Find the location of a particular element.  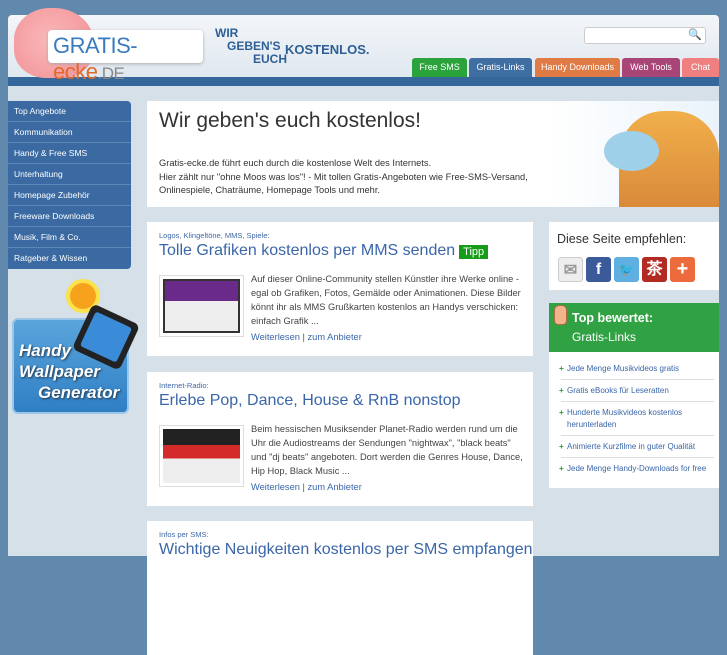

site-logo: GRATIS-ecke.DE is located at coordinates (125, 57).